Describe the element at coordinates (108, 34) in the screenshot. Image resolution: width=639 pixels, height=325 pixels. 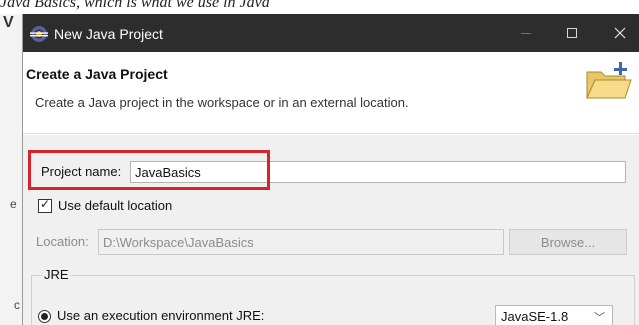
I see `window-title: New Java Project` at that location.